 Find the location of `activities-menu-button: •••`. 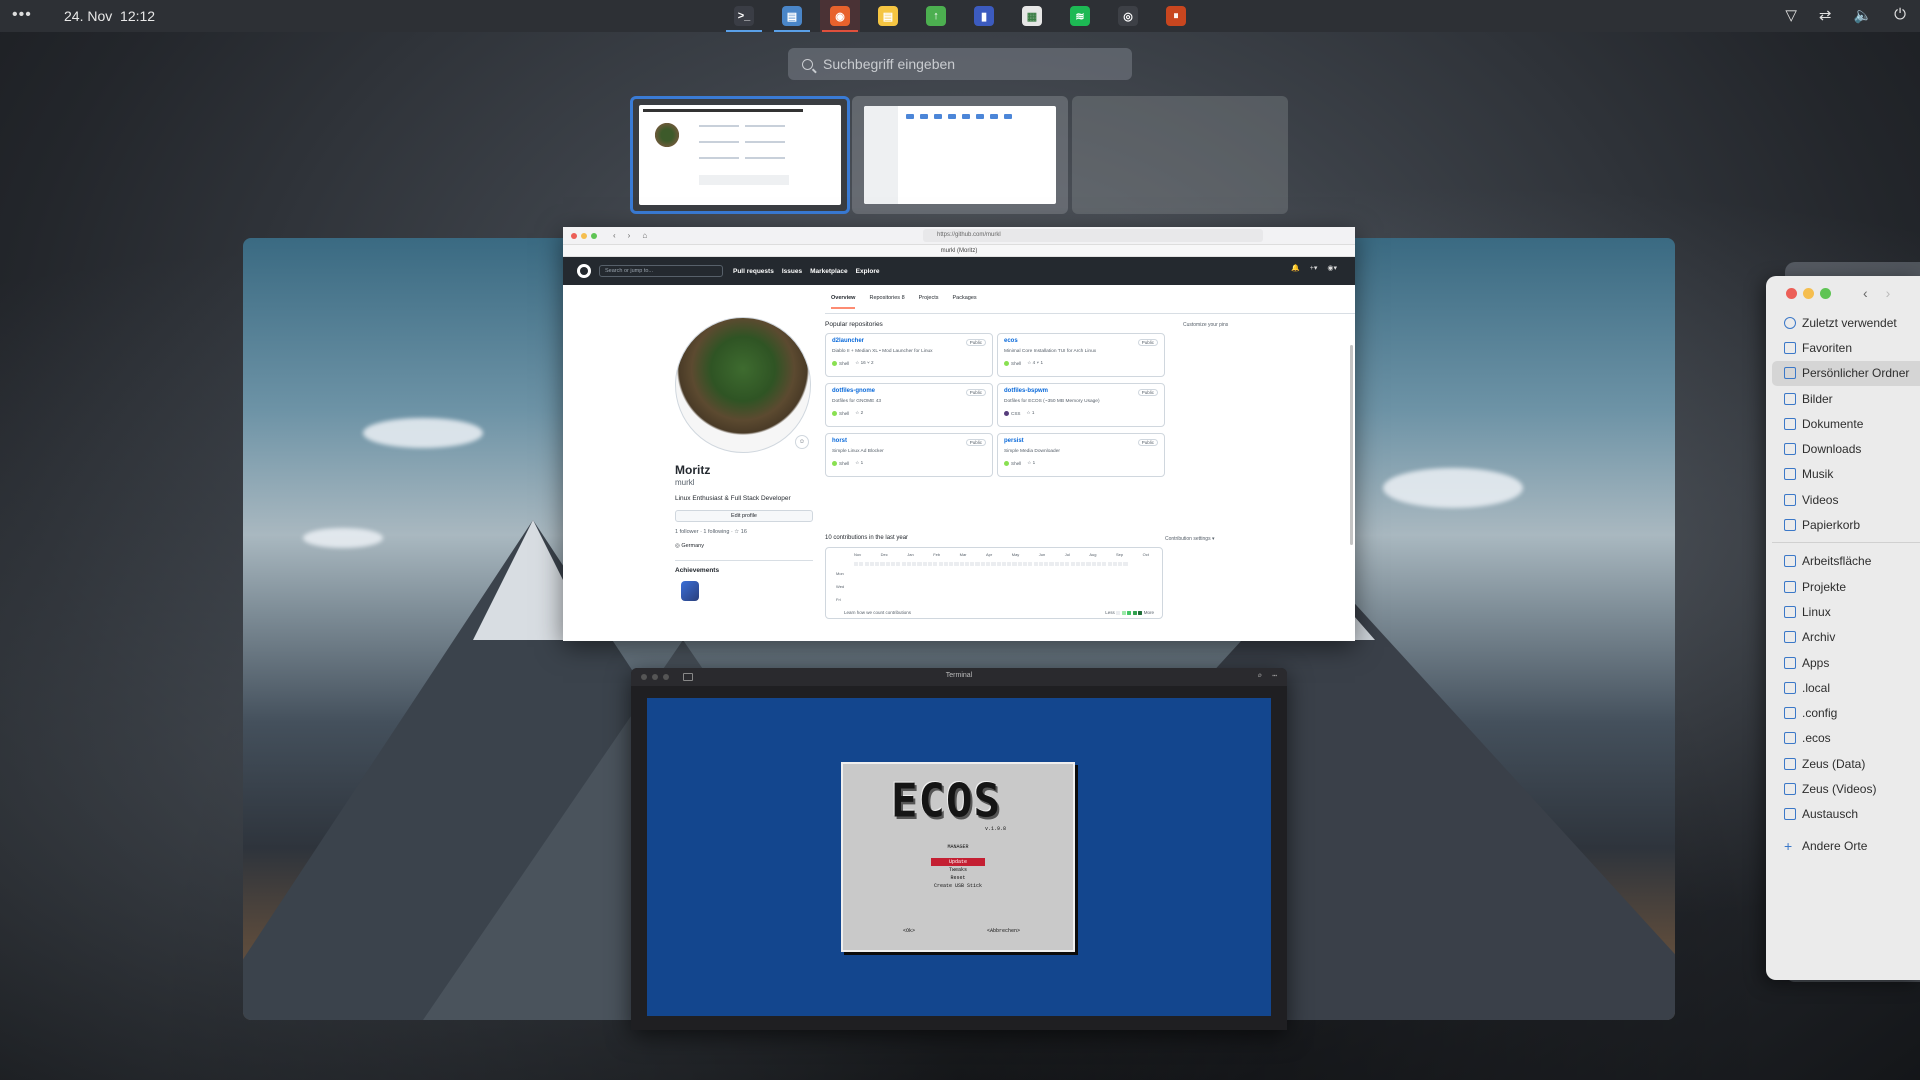

activities-menu-button: ••• is located at coordinates (22, 15).